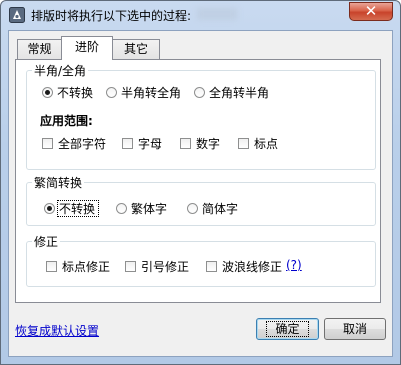  I want to click on halfwidth-legend: 半角/全角, so click(60, 70).